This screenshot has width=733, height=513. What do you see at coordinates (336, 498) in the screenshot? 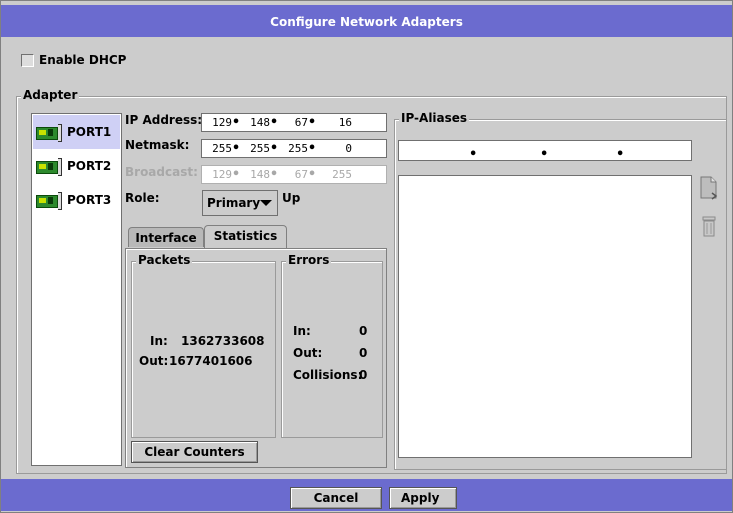
I see `cancel-button: Cancel` at bounding box center [336, 498].